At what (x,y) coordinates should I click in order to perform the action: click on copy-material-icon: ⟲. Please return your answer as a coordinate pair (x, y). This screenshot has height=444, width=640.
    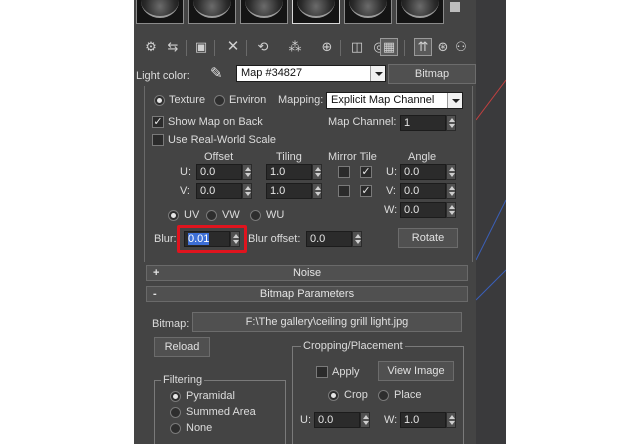
    Looking at the image, I should click on (263, 47).